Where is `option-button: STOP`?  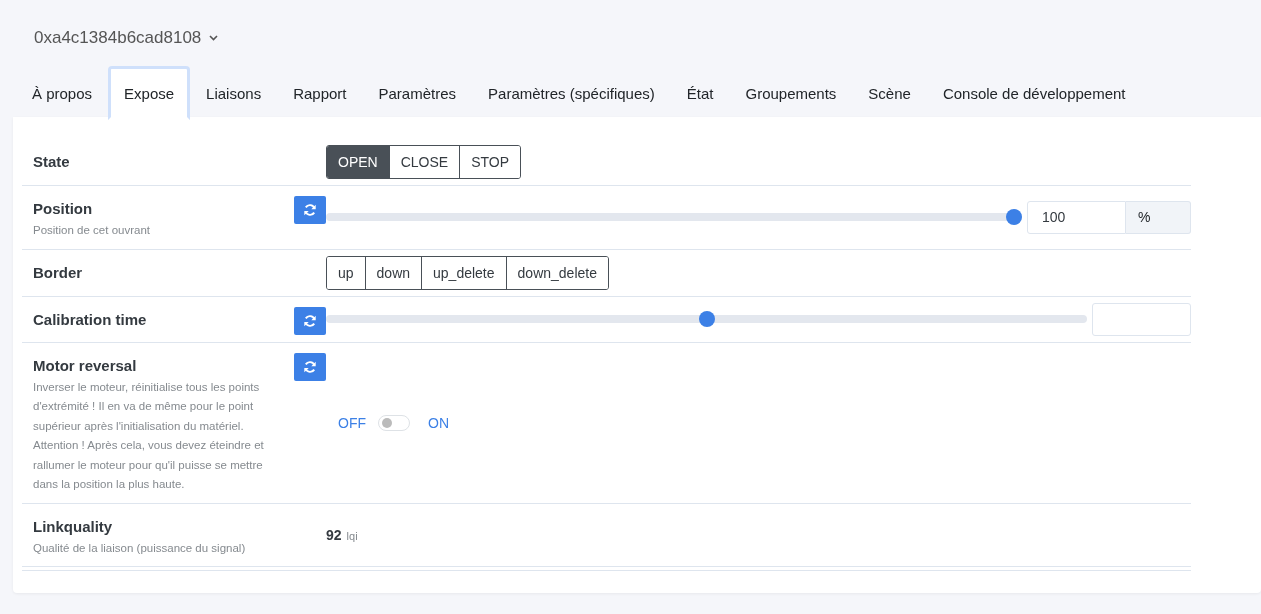
option-button: STOP is located at coordinates (490, 162).